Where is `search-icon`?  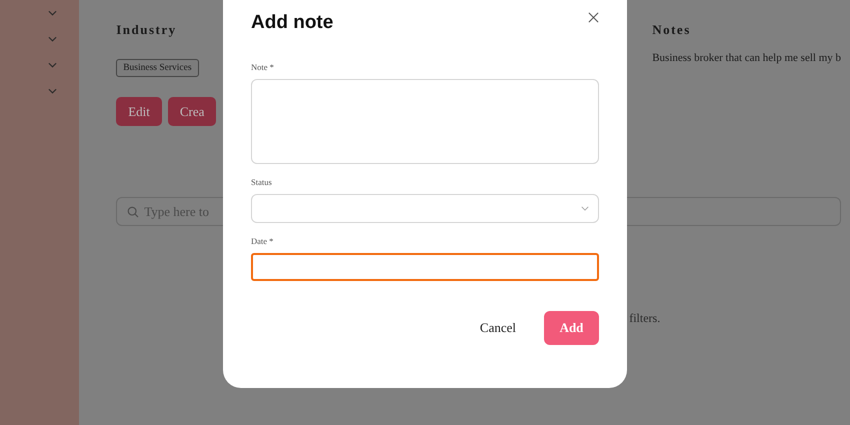 search-icon is located at coordinates (133, 212).